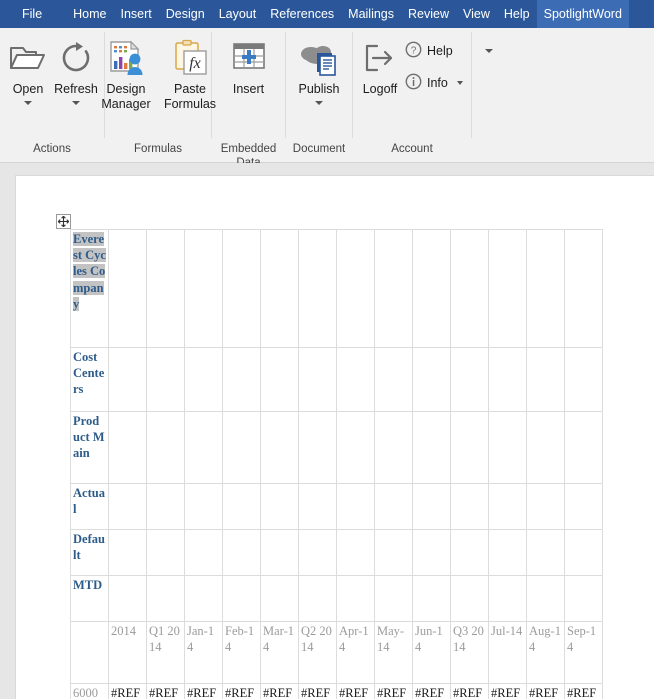 The width and height of the screenshot is (654, 700). I want to click on cell-actual-label: Actual, so click(89, 506).